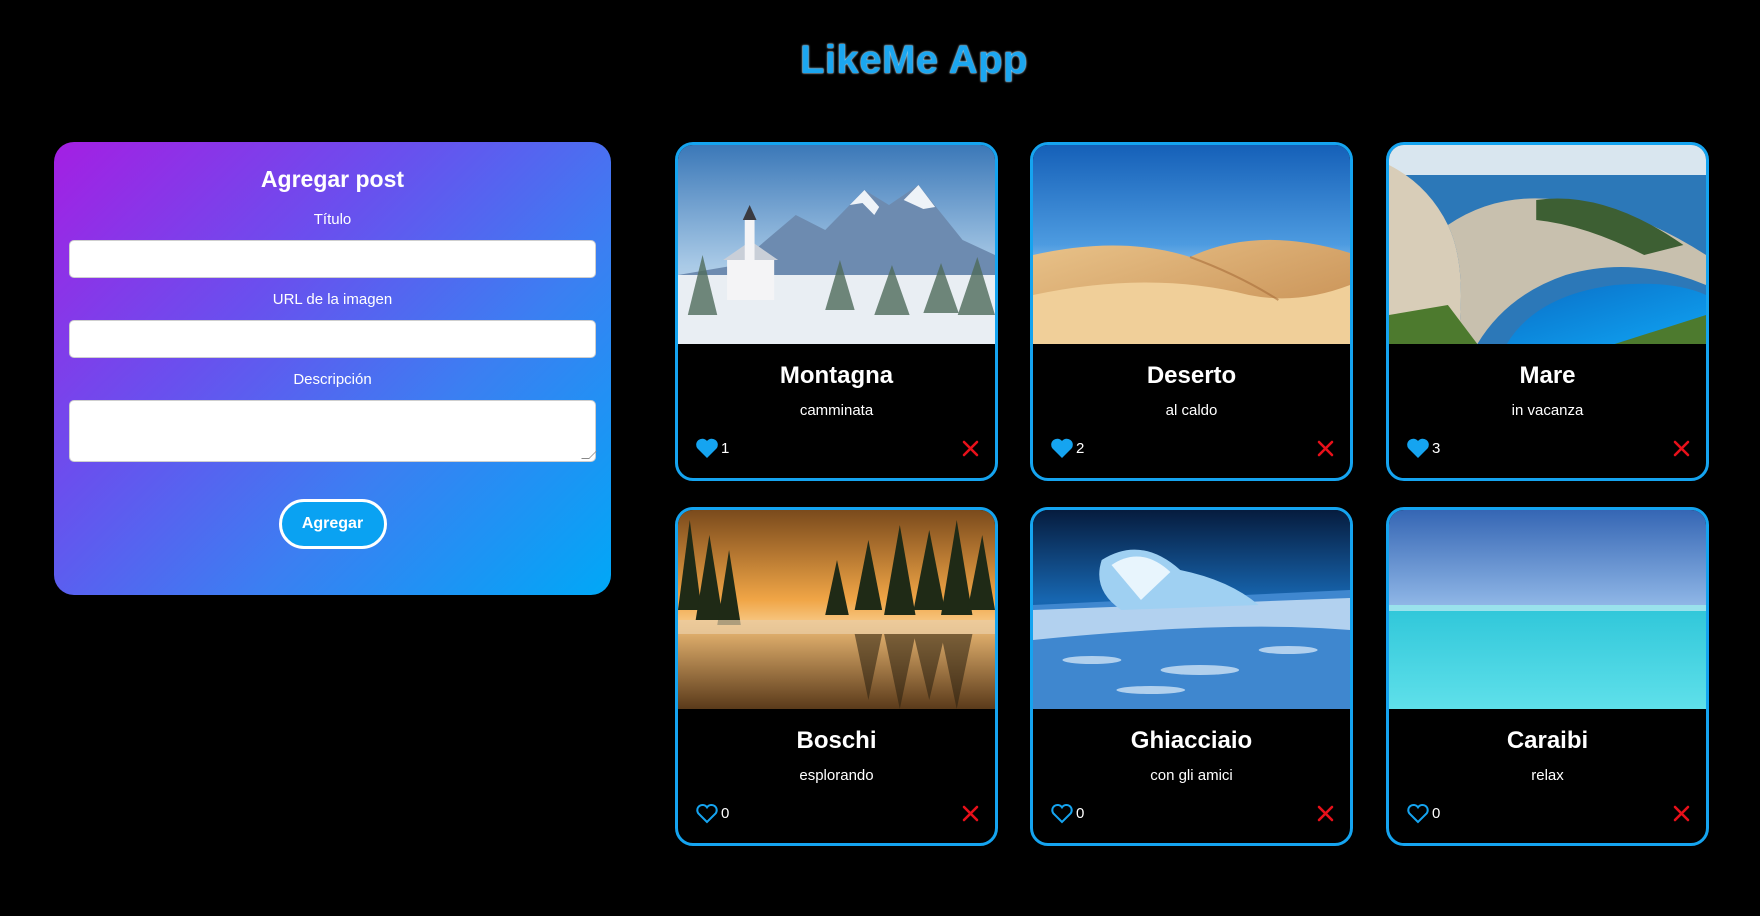 The width and height of the screenshot is (1760, 916). What do you see at coordinates (332, 431) in the screenshot?
I see `description-textarea` at bounding box center [332, 431].